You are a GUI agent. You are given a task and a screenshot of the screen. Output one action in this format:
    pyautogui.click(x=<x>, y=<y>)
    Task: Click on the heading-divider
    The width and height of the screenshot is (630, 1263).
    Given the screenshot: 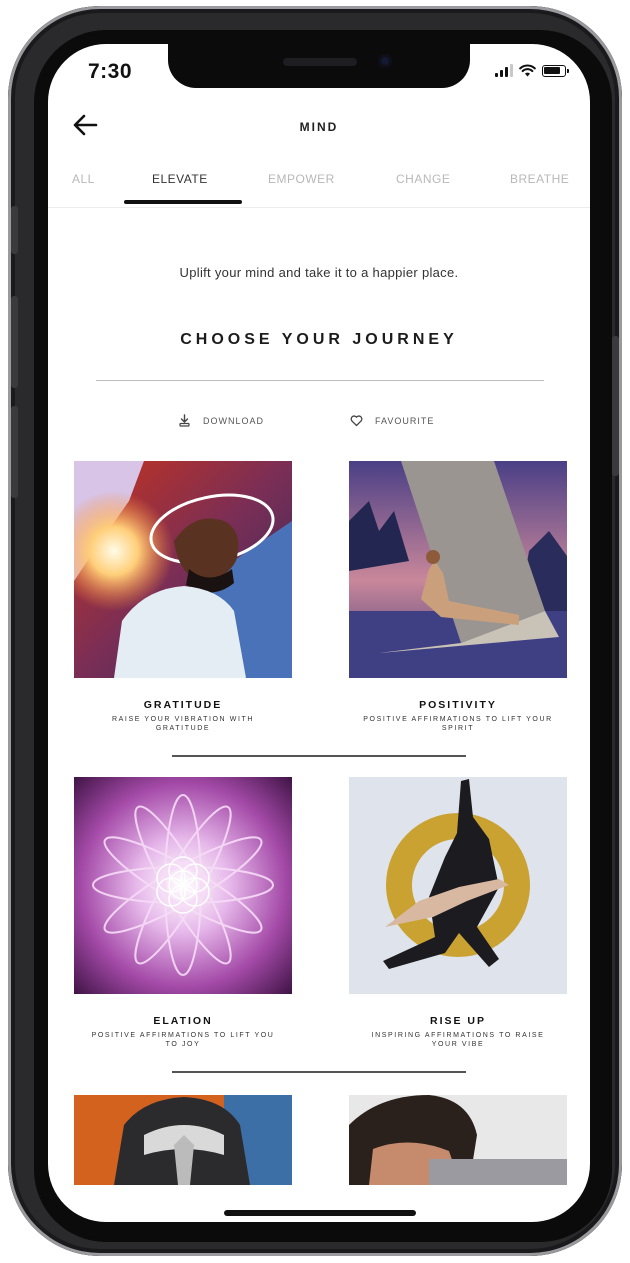 What is the action you would take?
    pyautogui.click(x=320, y=380)
    